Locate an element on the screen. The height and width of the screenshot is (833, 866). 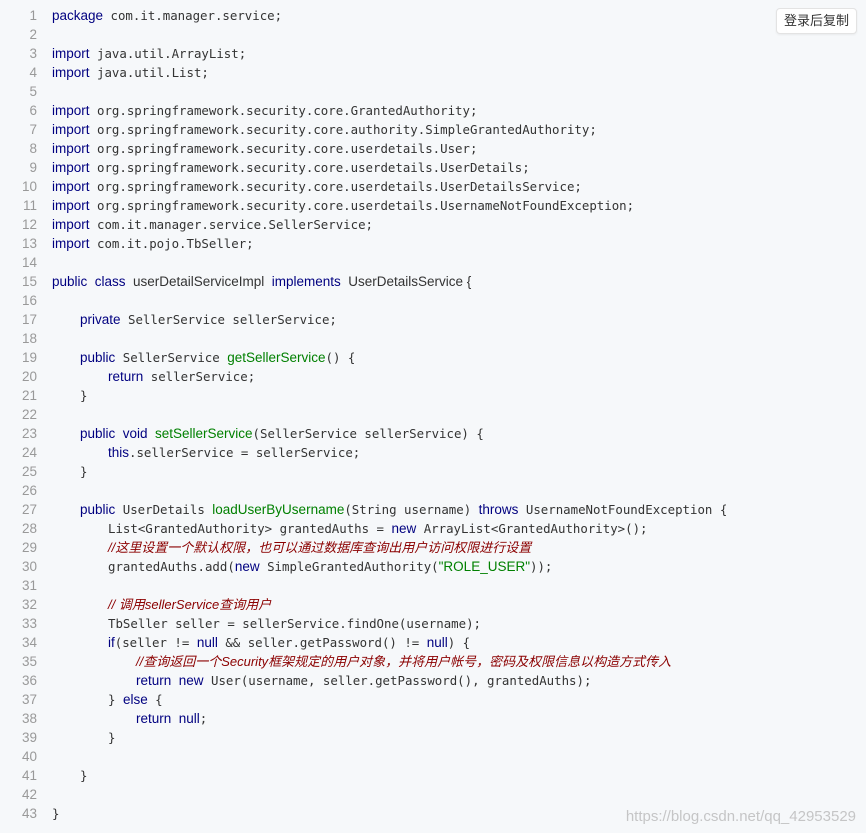
code-line: 5 is located at coordinates (433, 91).